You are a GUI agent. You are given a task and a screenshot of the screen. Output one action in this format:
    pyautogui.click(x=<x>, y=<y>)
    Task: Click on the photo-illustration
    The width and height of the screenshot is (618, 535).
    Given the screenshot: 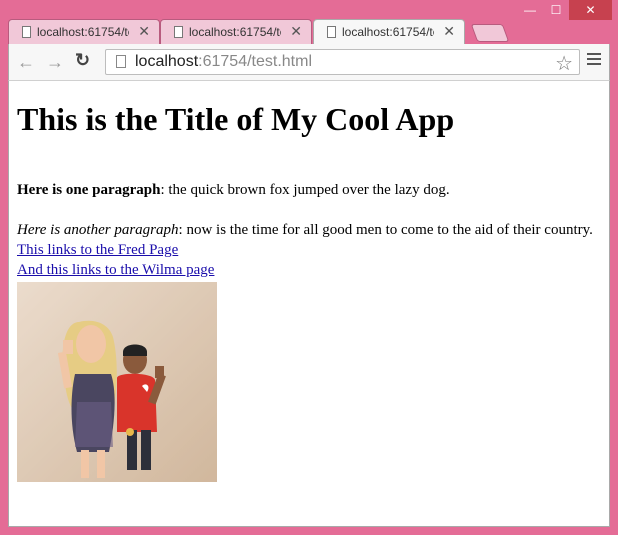 What is the action you would take?
    pyautogui.click(x=117, y=382)
    